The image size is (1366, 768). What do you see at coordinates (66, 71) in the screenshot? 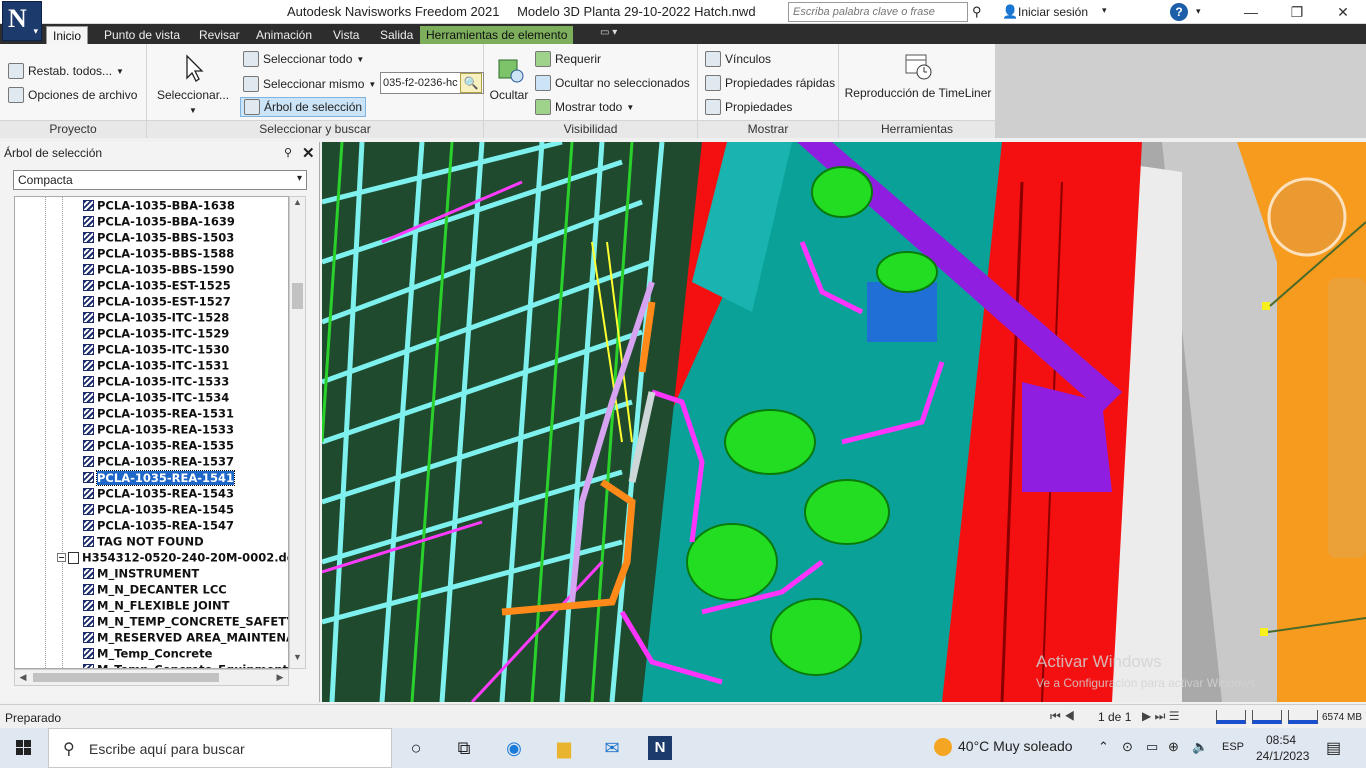
I see `restab-todos-button: Restab. todos... ▼` at bounding box center [66, 71].